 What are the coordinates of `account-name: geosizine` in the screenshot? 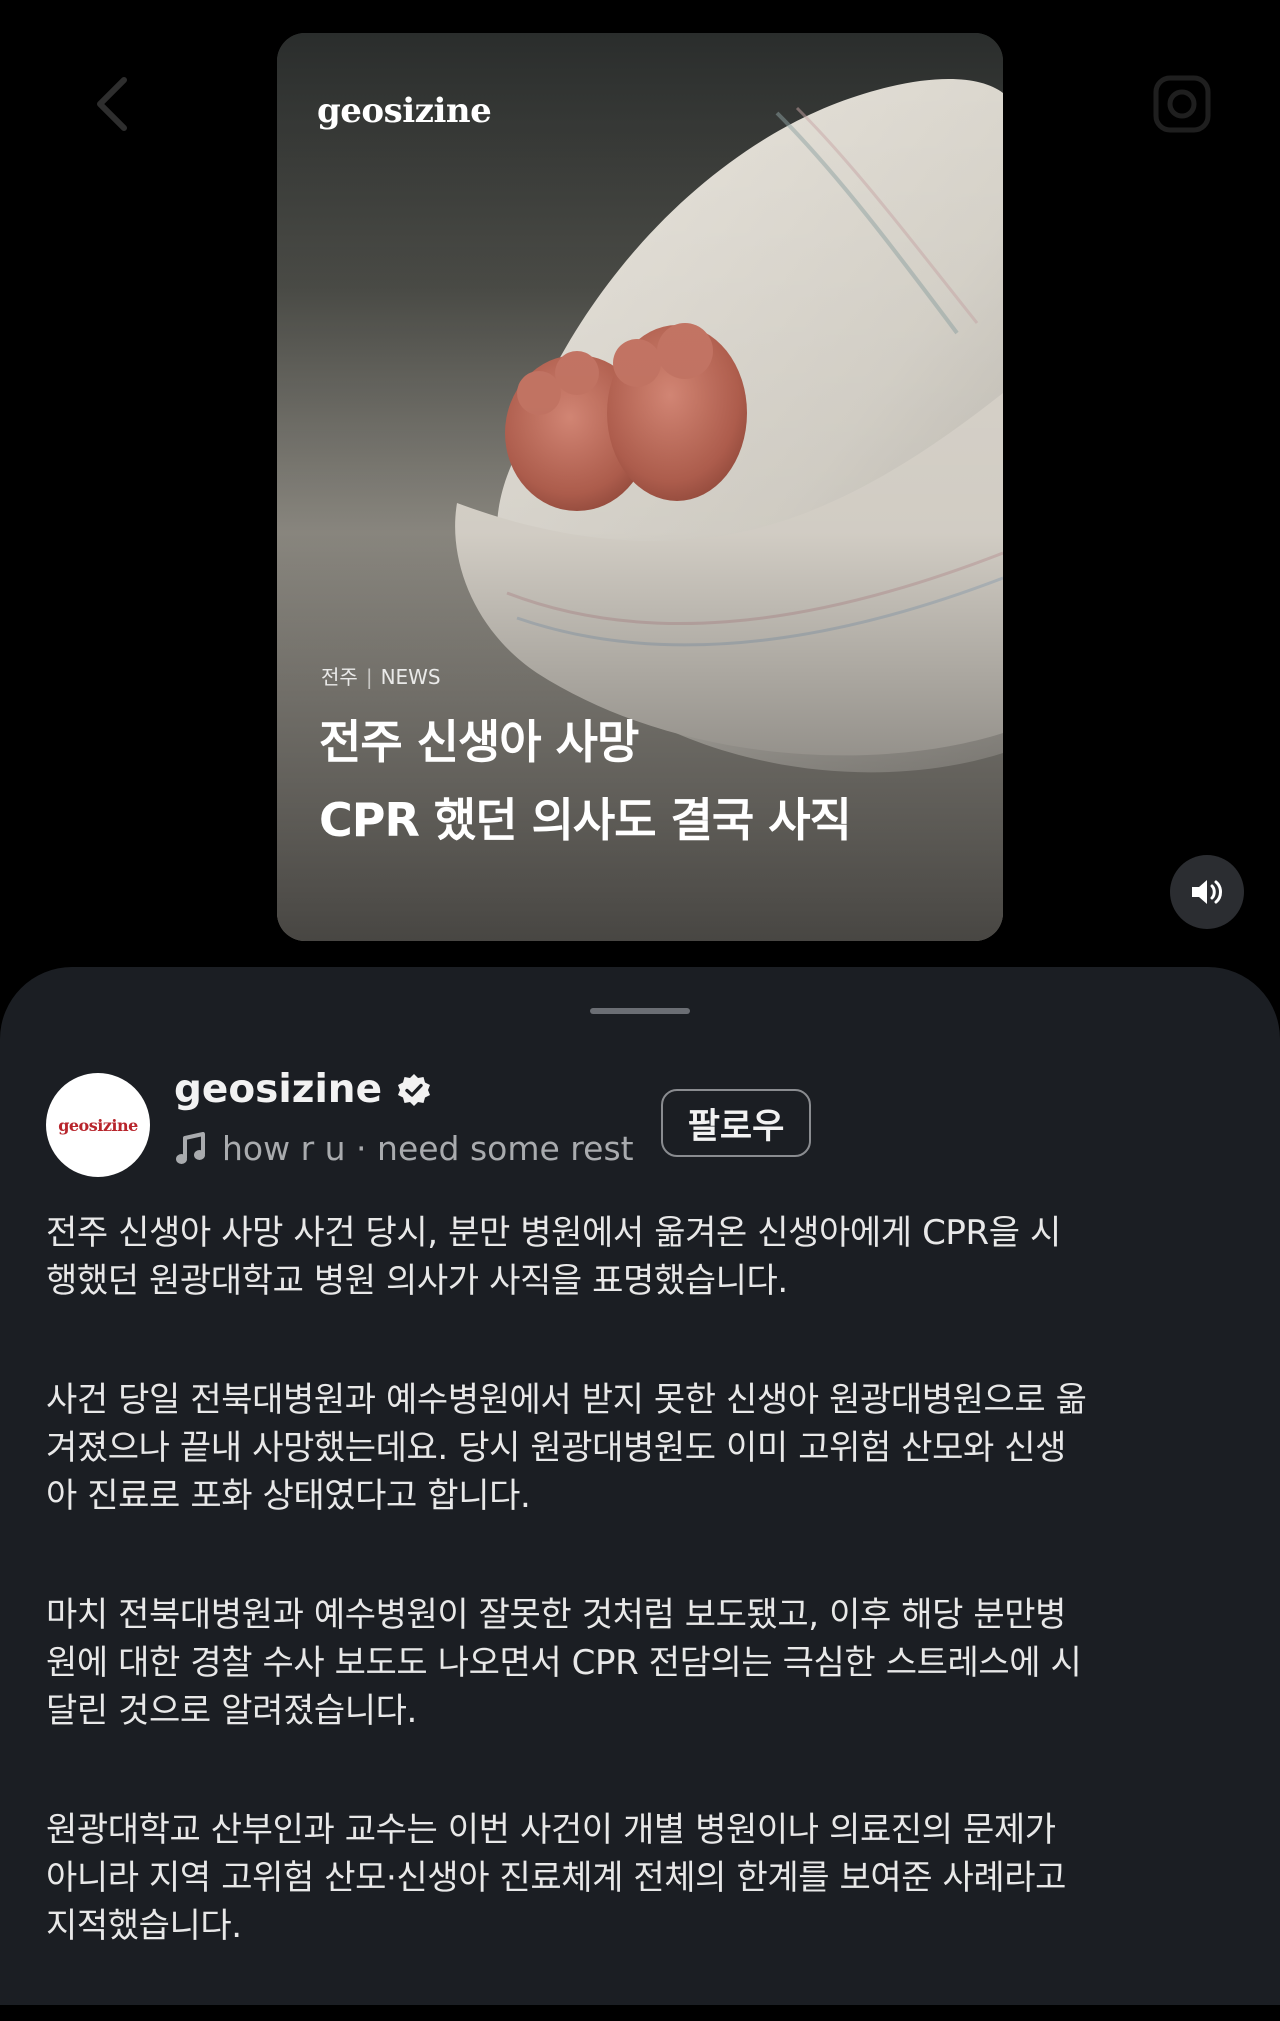 It's located at (303, 1089).